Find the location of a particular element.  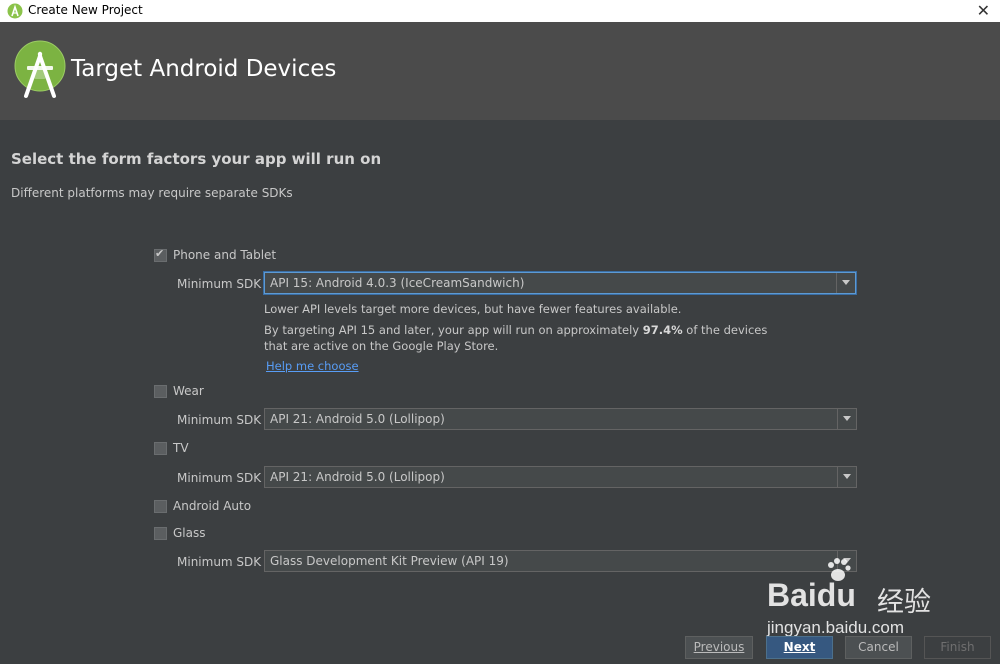

watermark-brand: Baidu is located at coordinates (811, 595).